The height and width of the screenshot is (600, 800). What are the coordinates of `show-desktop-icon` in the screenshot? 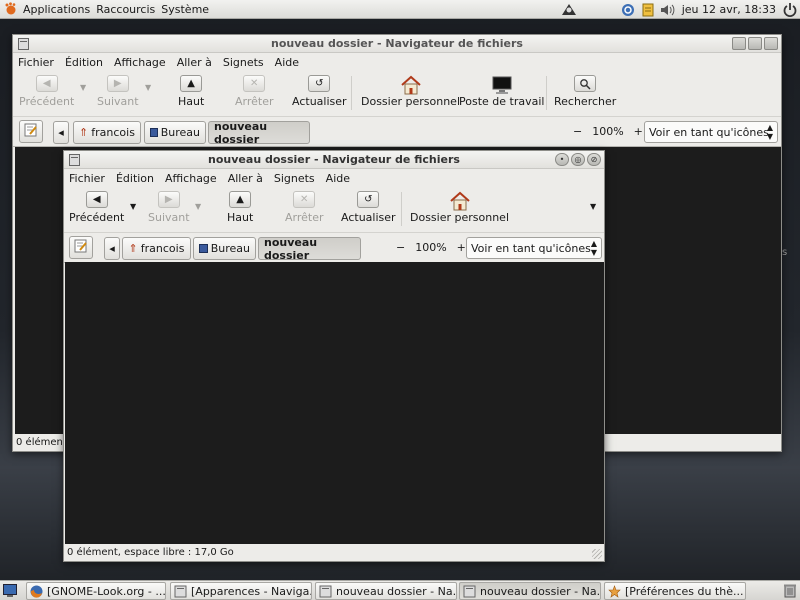 It's located at (10, 590).